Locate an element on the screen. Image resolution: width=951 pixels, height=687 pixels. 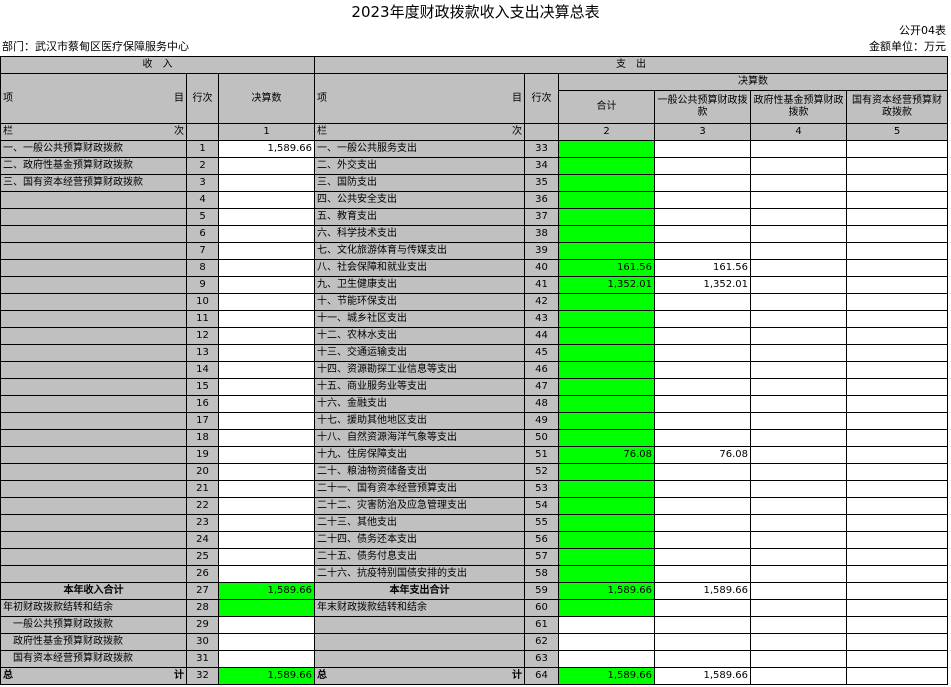
cell-exp-no: 40 is located at coordinates (541, 268).